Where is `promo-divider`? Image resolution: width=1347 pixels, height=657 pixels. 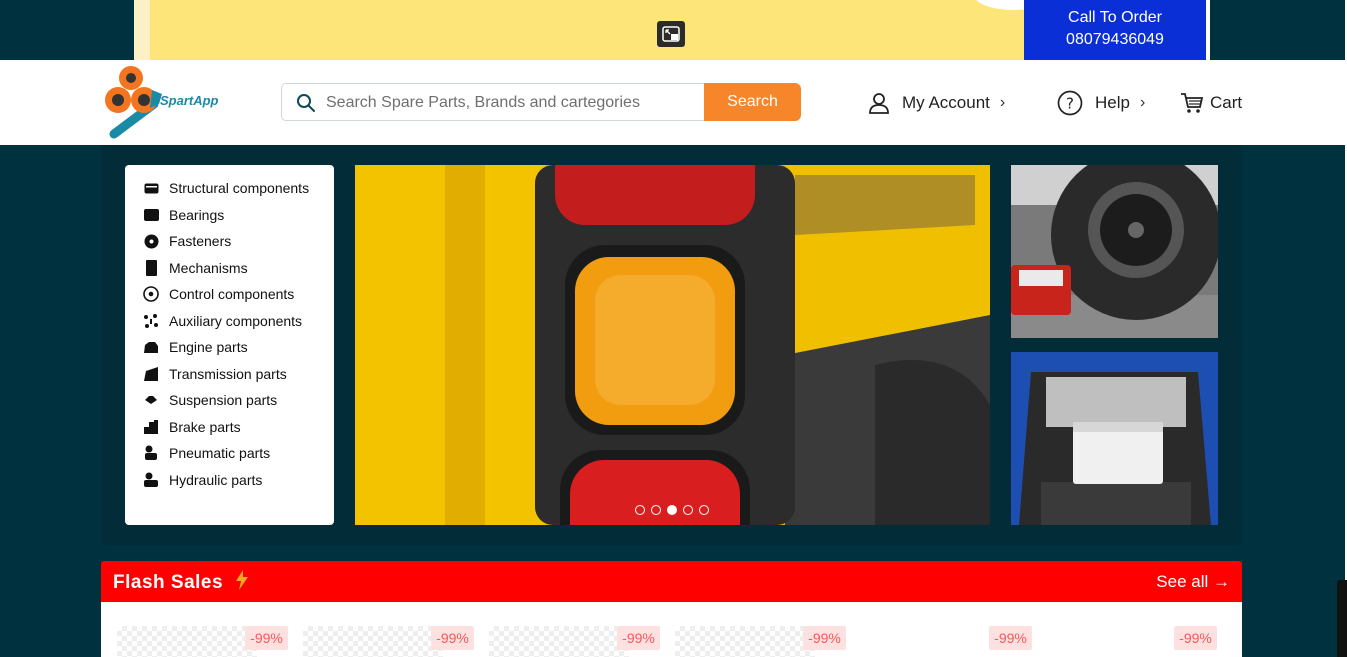
promo-divider is located at coordinates (1208, 30).